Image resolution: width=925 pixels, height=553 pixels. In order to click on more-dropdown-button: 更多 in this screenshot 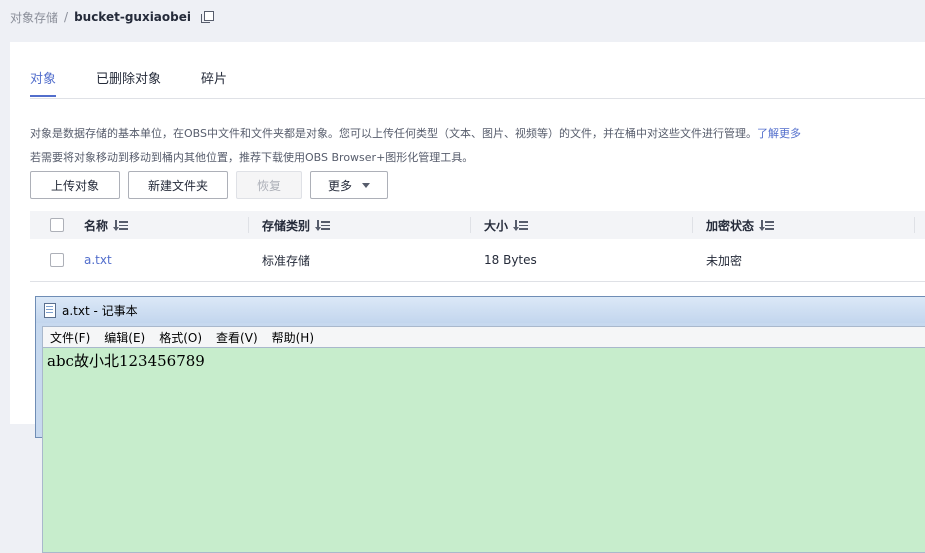, I will do `click(349, 185)`.